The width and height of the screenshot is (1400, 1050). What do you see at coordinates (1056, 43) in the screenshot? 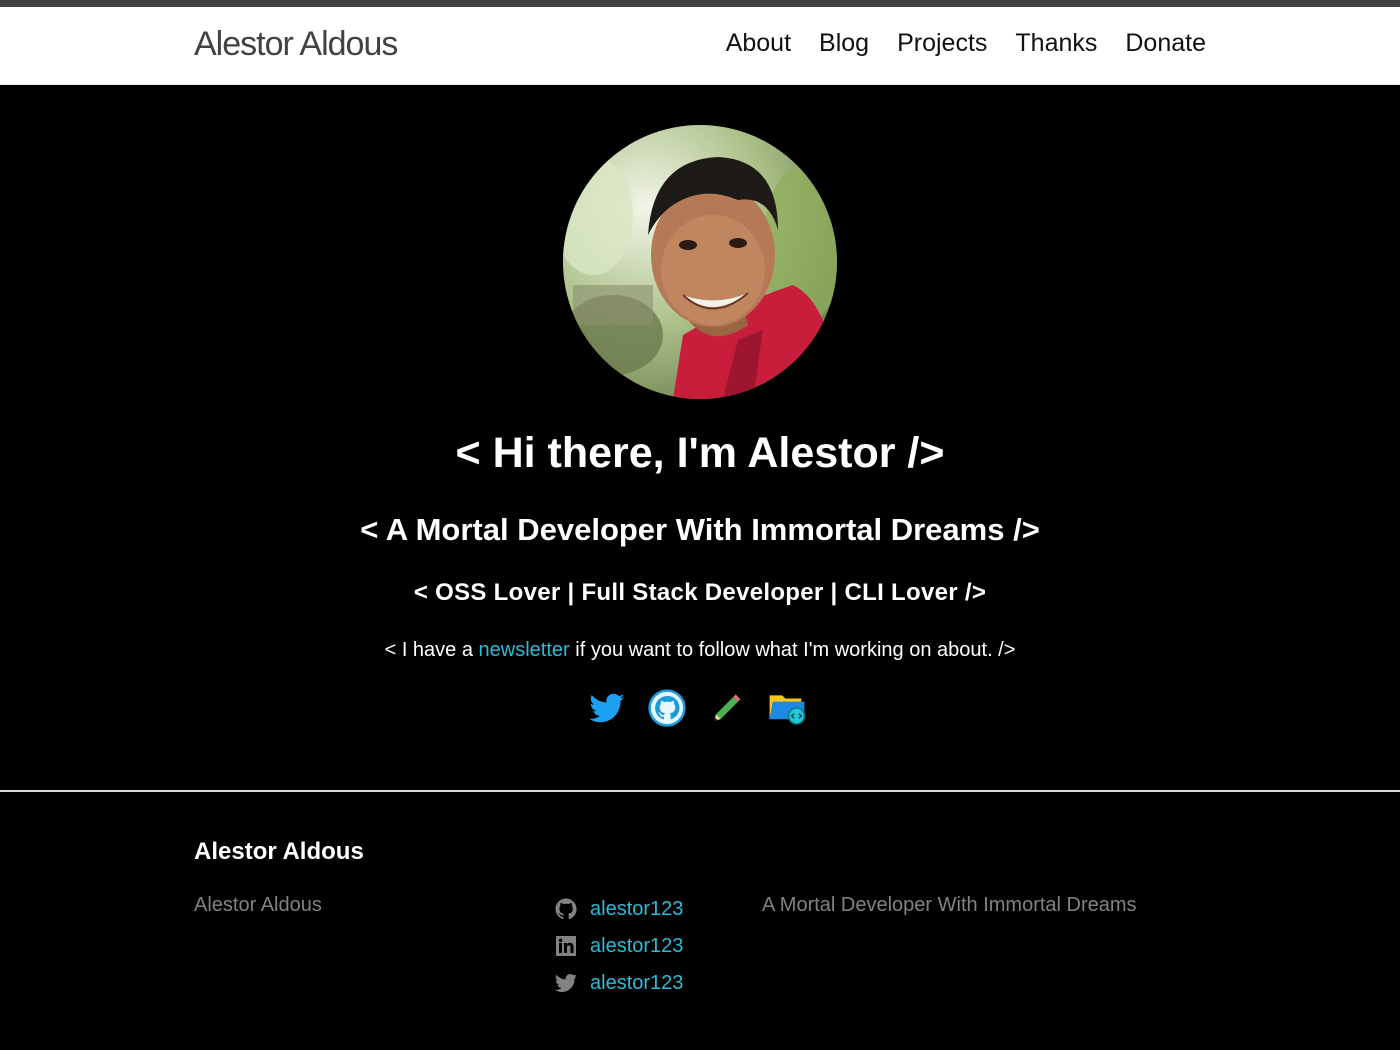
I see `nav-thanks: Thanks` at bounding box center [1056, 43].